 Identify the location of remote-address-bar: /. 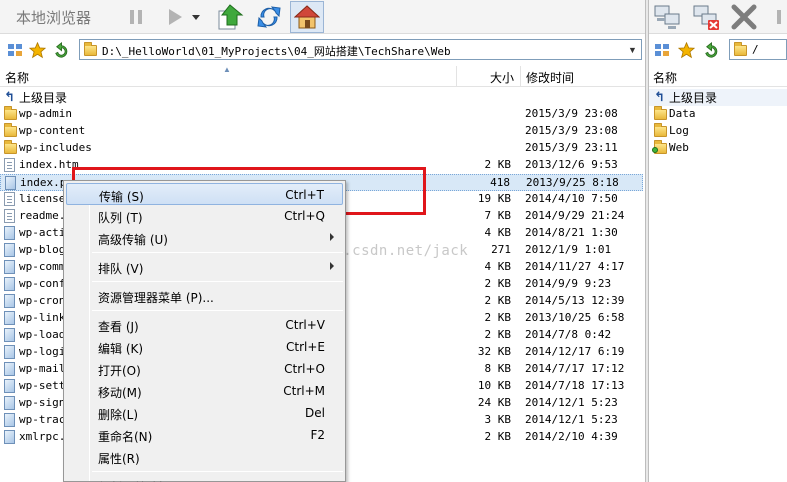
(718, 50).